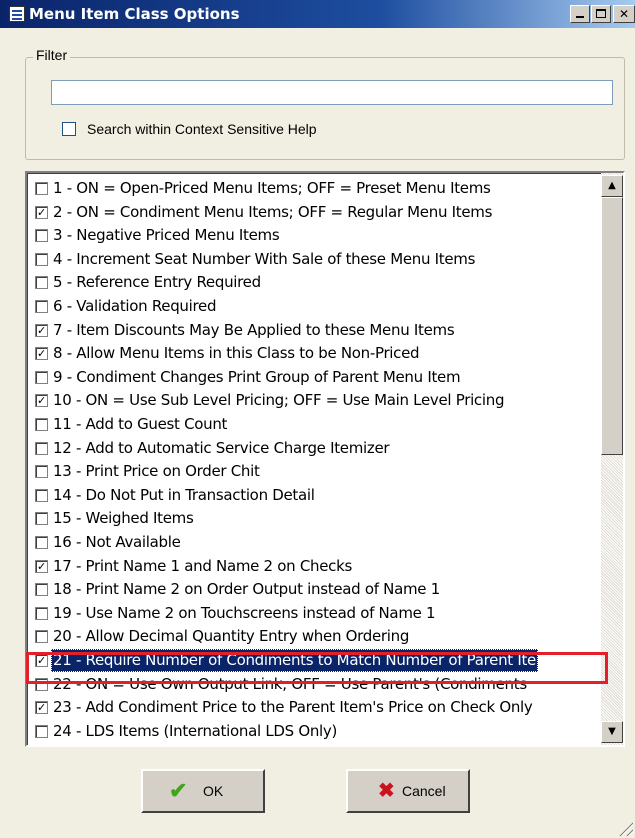 The image size is (635, 838). I want to click on filter-legend: Filter, so click(52, 55).